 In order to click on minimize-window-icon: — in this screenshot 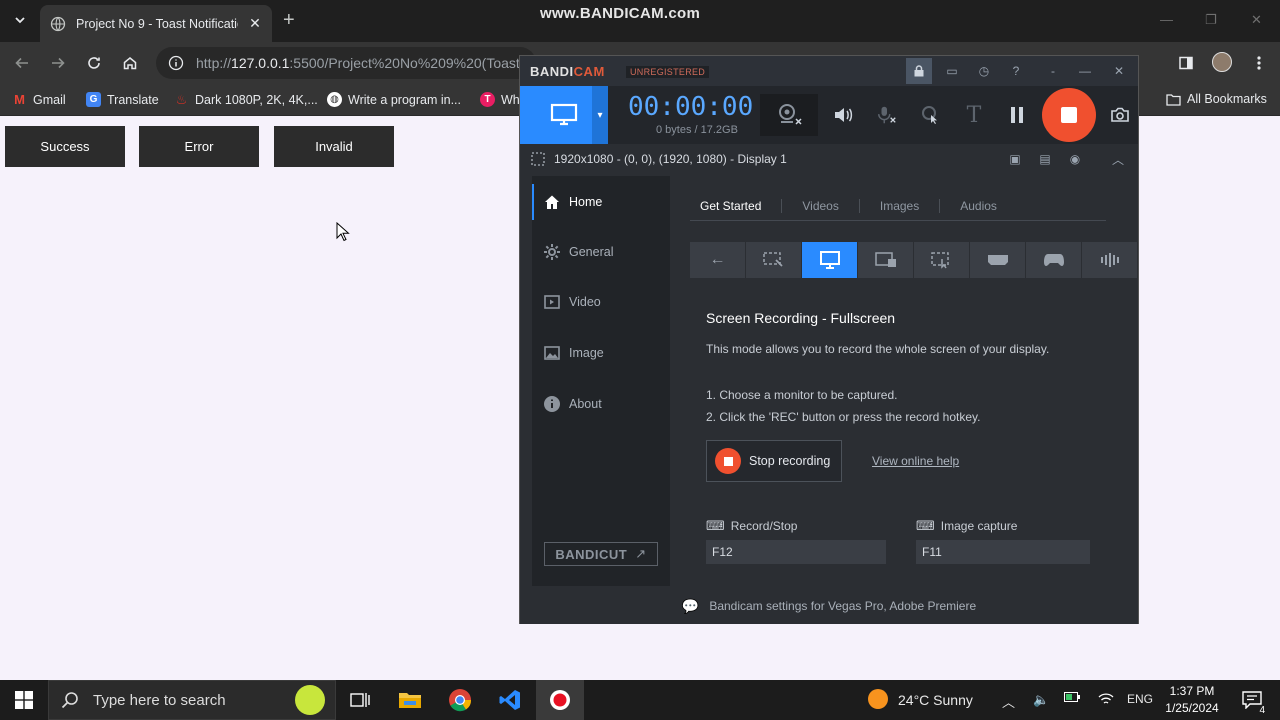, I will do `click(1166, 19)`.